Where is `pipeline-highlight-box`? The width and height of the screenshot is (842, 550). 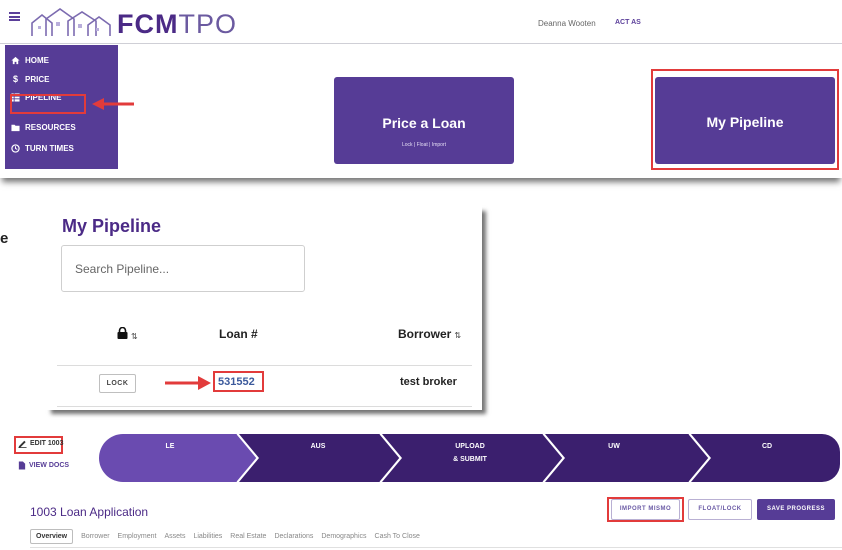
pipeline-highlight-box is located at coordinates (48, 104).